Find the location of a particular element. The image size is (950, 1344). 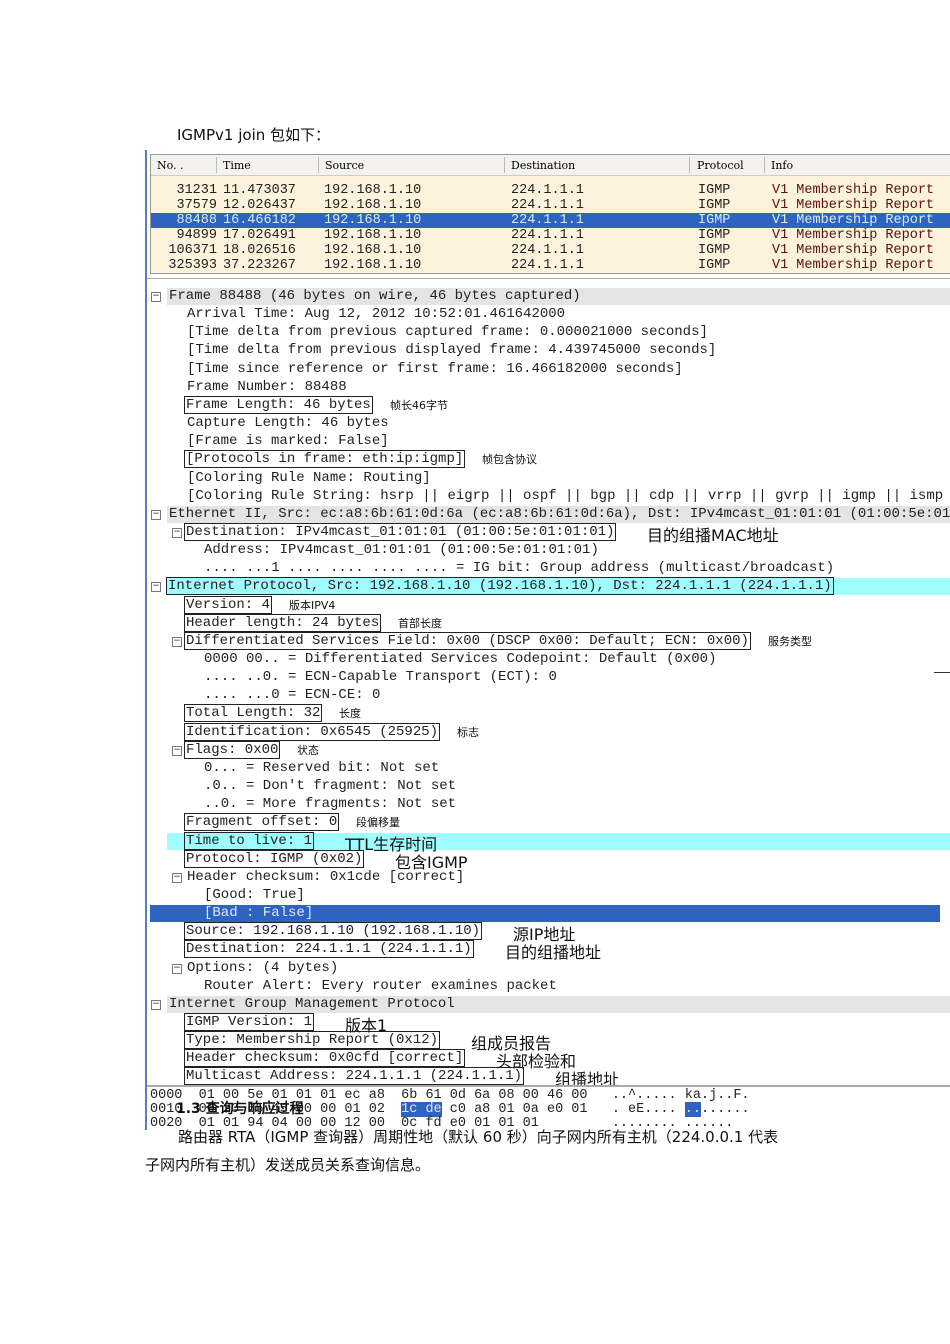

column-destination: Destination is located at coordinates (543, 165).